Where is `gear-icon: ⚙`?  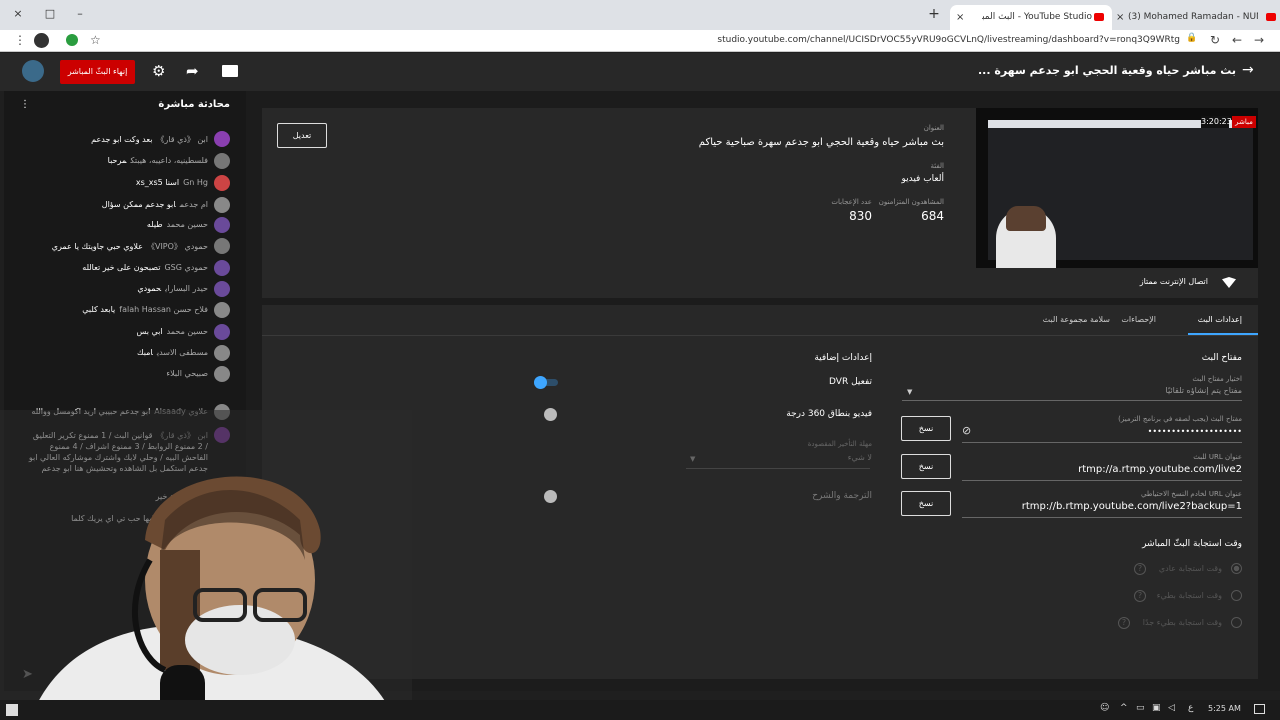
gear-icon: ⚙ is located at coordinates (158, 71).